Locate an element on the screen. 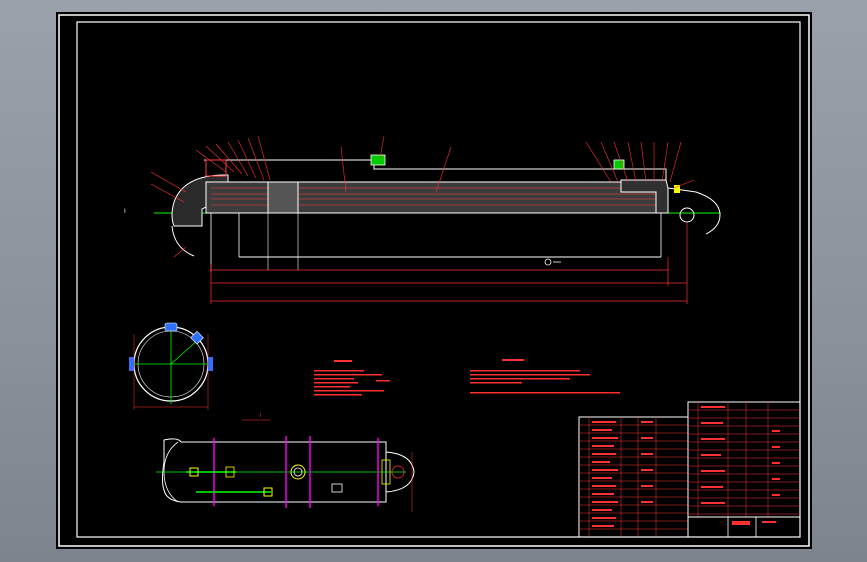 This screenshot has height=562, width=867. technical-notes-right is located at coordinates (545, 376).